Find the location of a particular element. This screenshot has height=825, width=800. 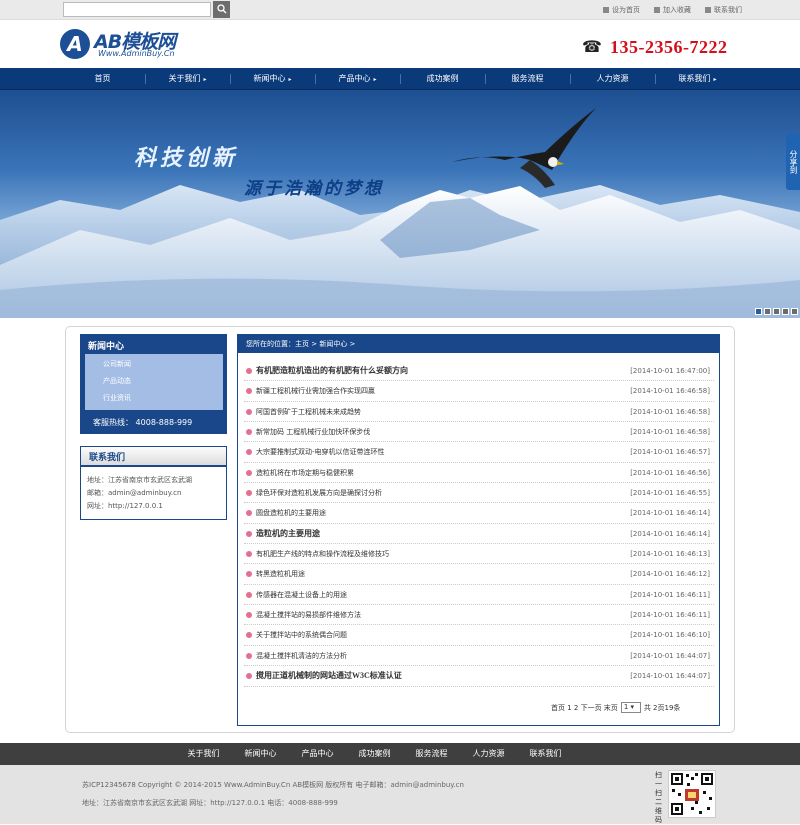

qr-code is located at coordinates (692, 794).